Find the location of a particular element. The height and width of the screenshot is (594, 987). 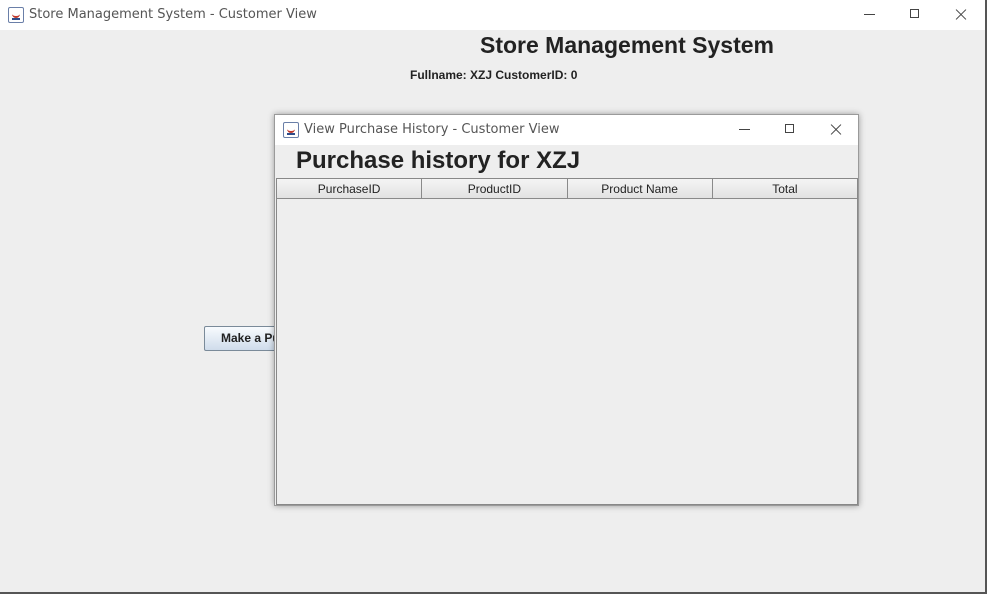

table-header: PurchaseID ProductID Product Name Total is located at coordinates (567, 189).